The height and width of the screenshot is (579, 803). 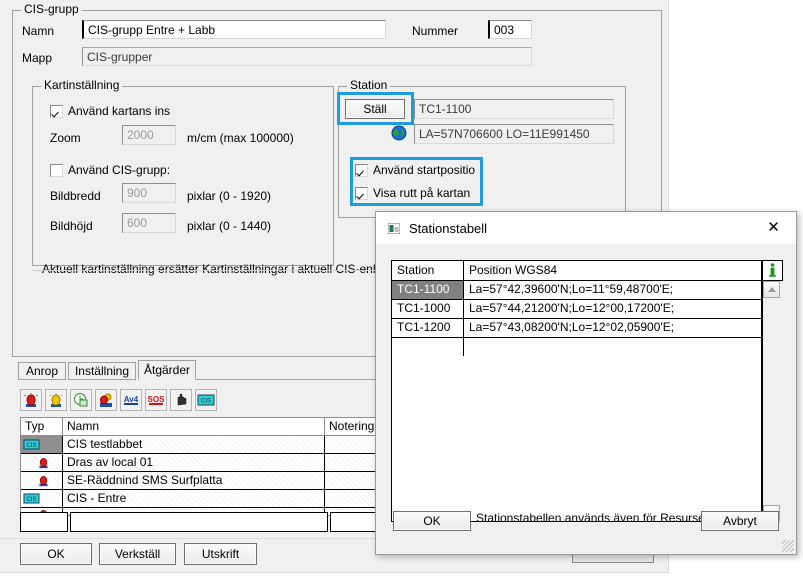 What do you see at coordinates (65, 138) in the screenshot?
I see `zoom-label: Zoom` at bounding box center [65, 138].